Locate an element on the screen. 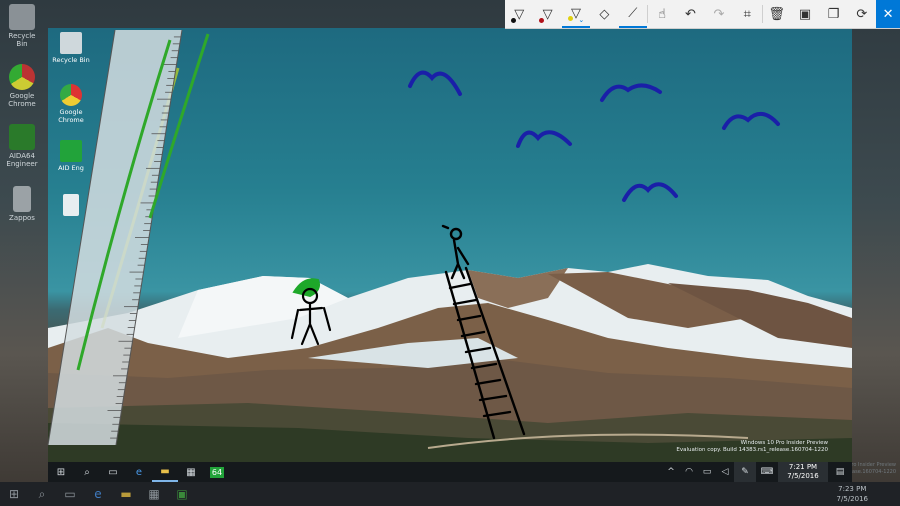 The height and width of the screenshot is (506, 900). touch-icon: ☝ is located at coordinates (662, 14).